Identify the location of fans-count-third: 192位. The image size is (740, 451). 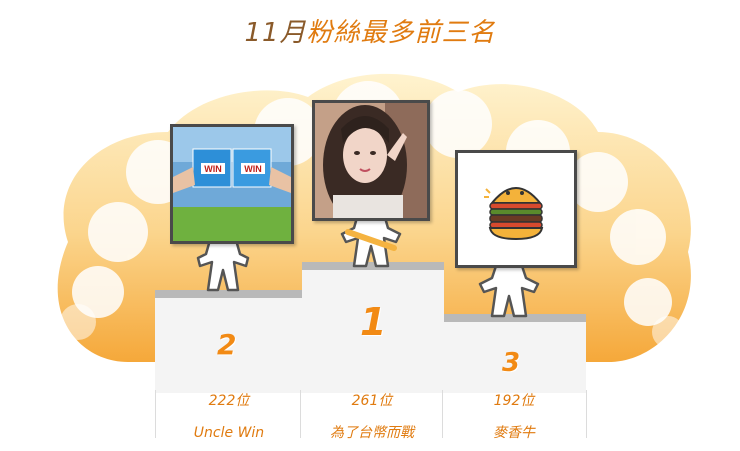
(514, 401).